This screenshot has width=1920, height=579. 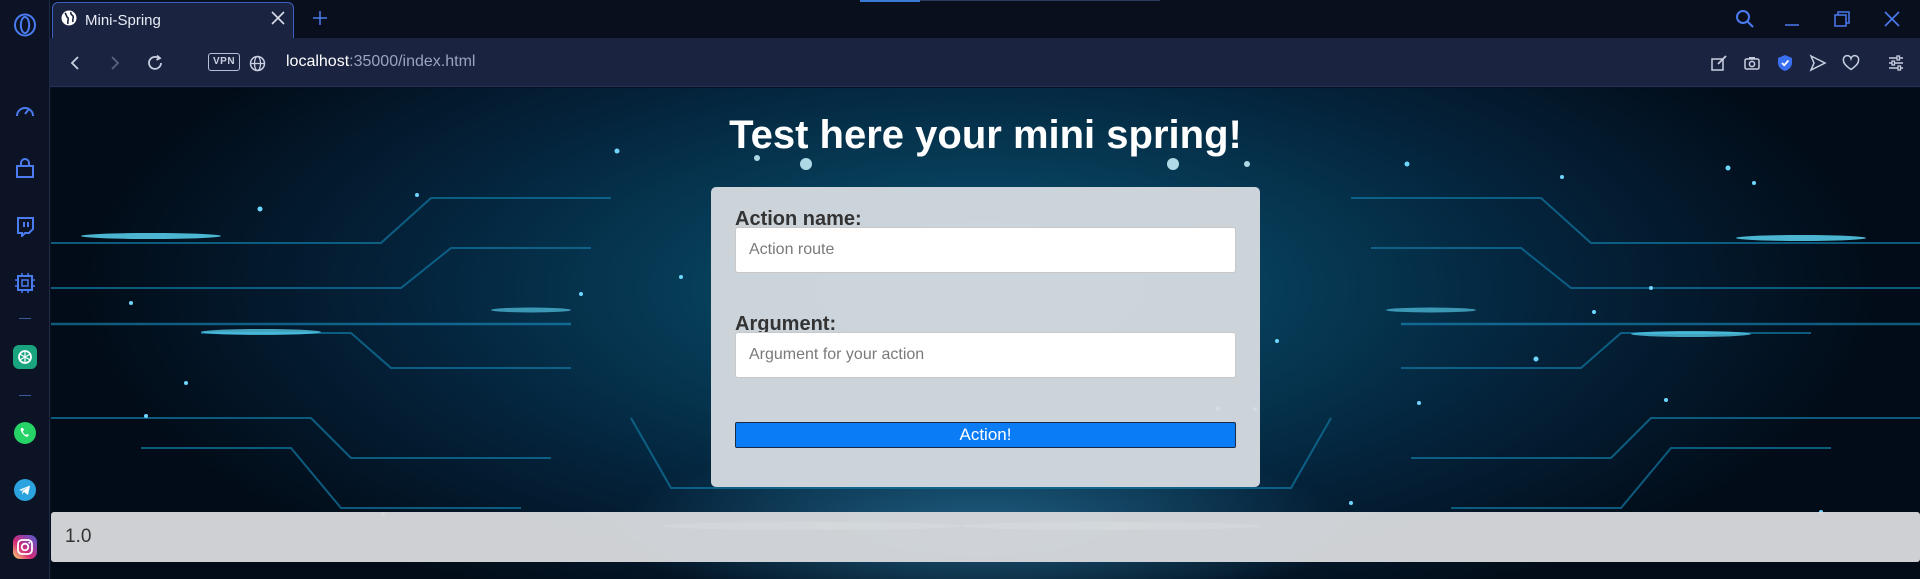 What do you see at coordinates (985, 355) in the screenshot?
I see `argument-input` at bounding box center [985, 355].